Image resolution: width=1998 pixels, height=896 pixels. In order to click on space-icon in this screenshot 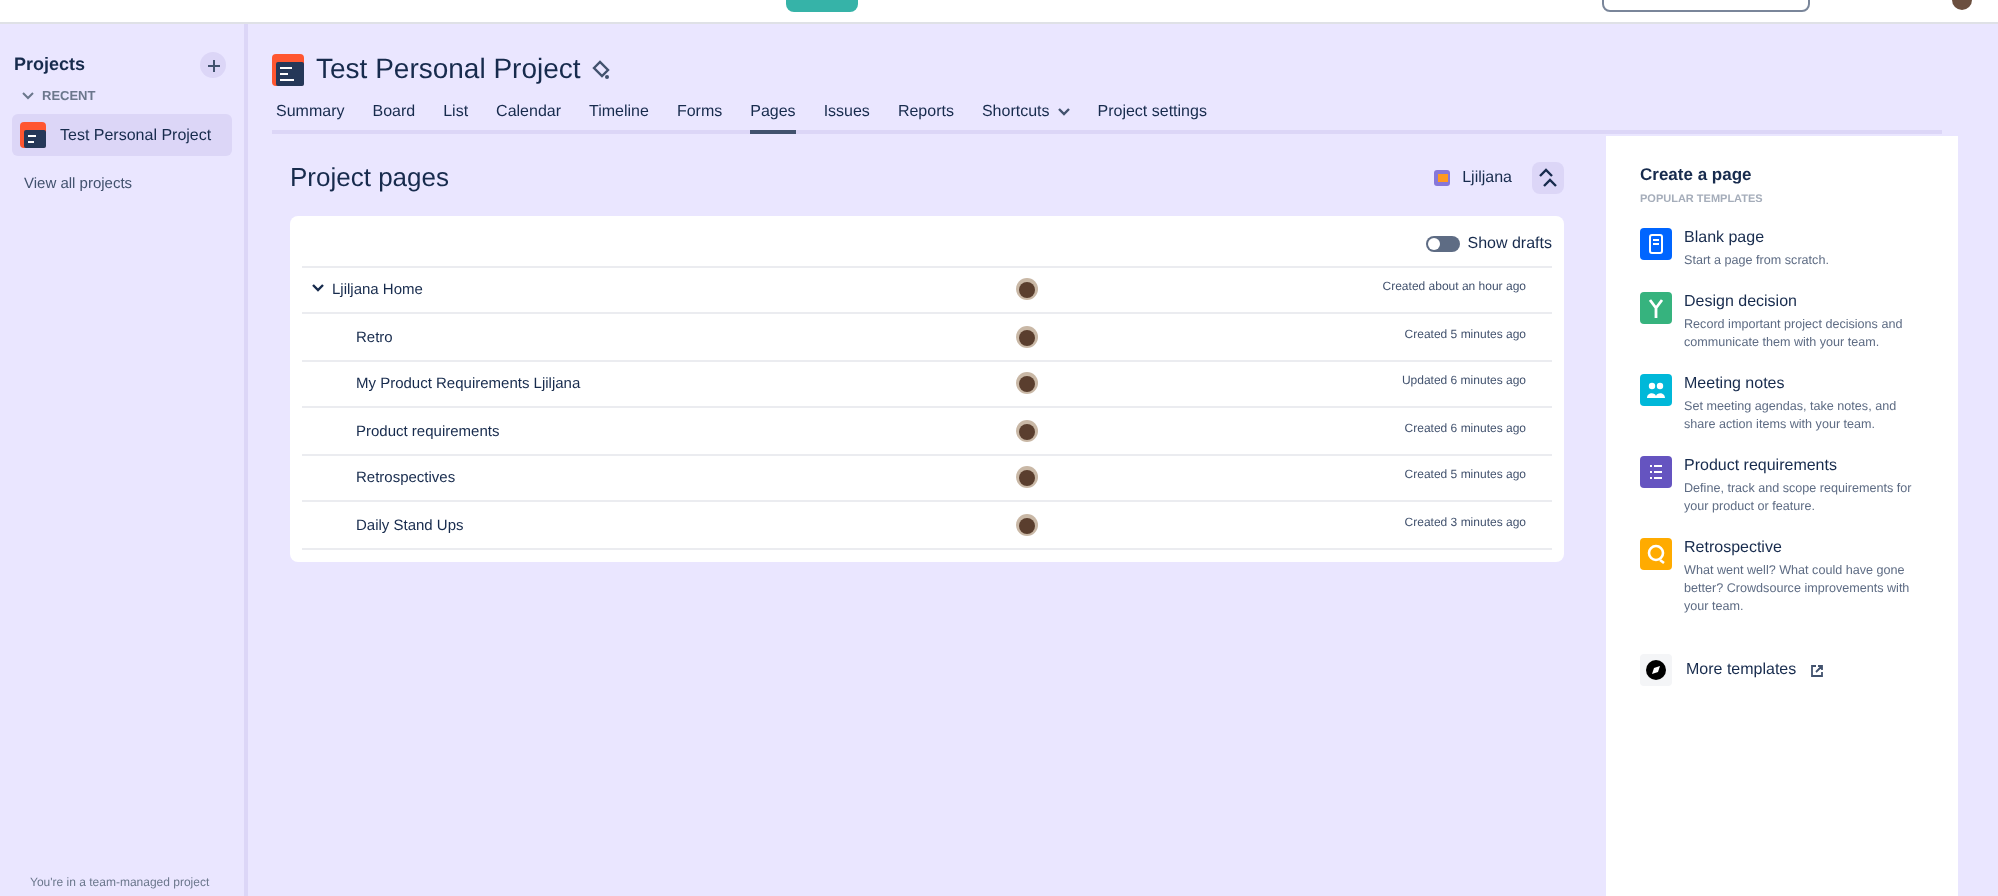, I will do `click(1442, 177)`.